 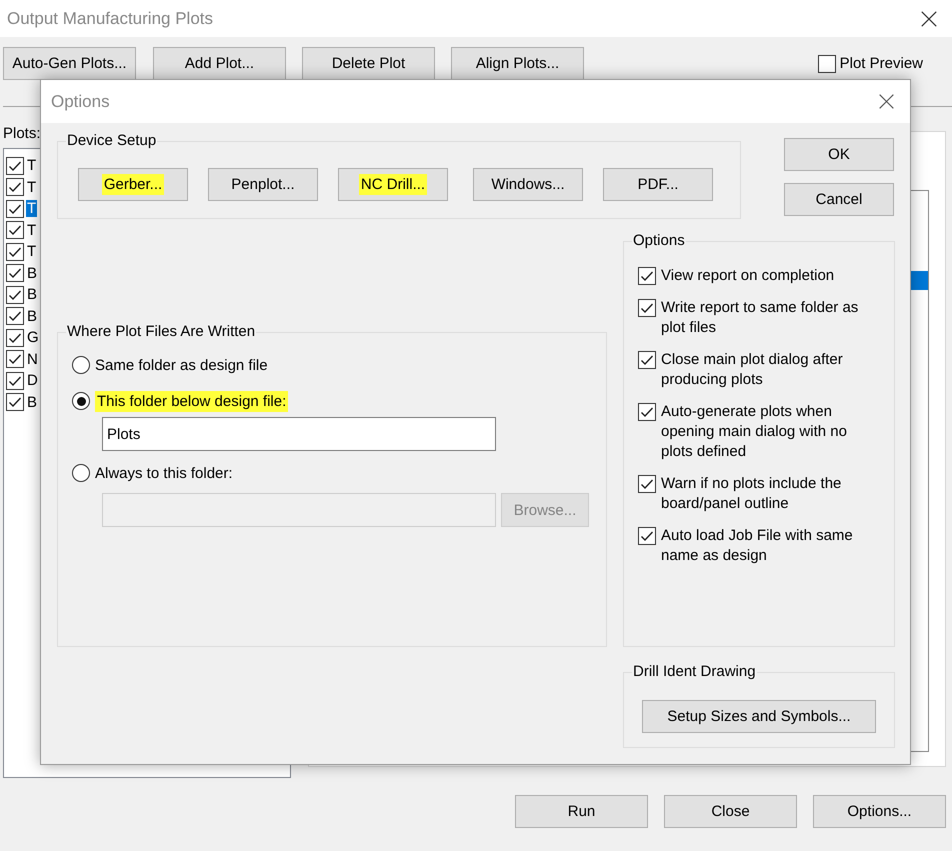 What do you see at coordinates (748, 276) in the screenshot?
I see `checkbox-label: View report on completion` at bounding box center [748, 276].